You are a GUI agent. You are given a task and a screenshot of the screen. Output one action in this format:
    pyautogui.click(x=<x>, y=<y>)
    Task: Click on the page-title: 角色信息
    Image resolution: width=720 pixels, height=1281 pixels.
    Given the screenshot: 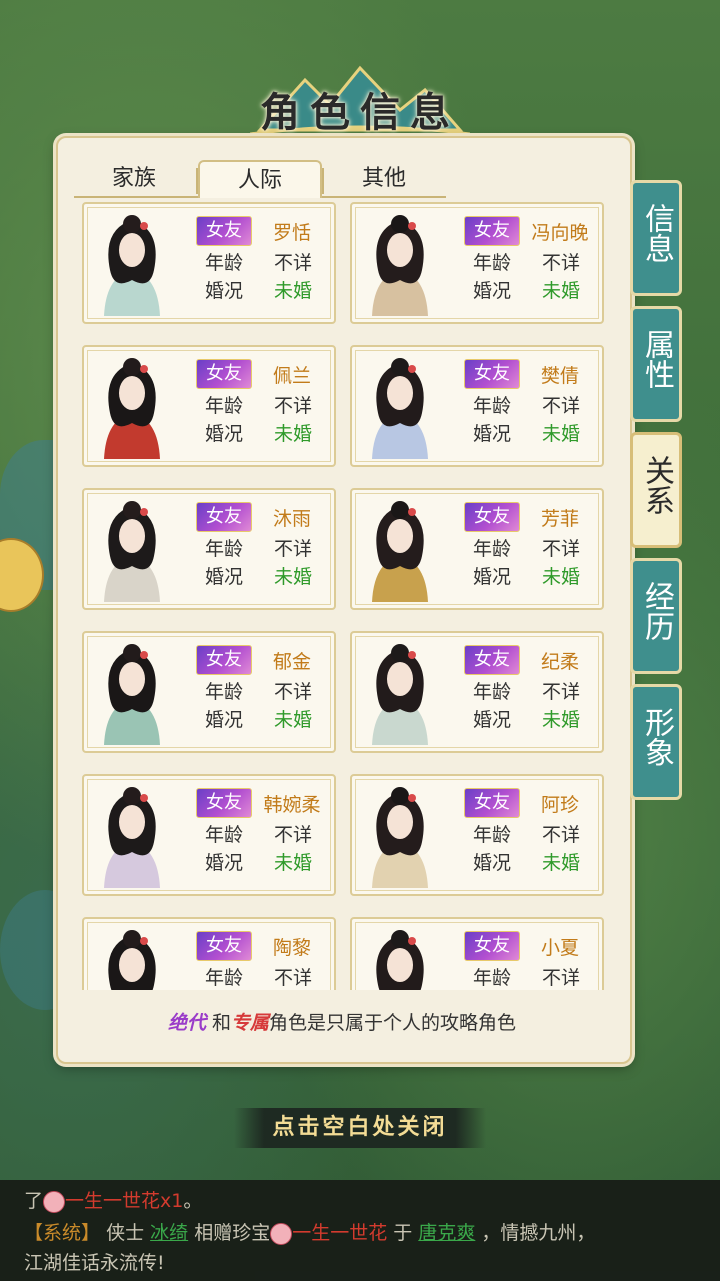 What is the action you would take?
    pyautogui.click(x=360, y=113)
    